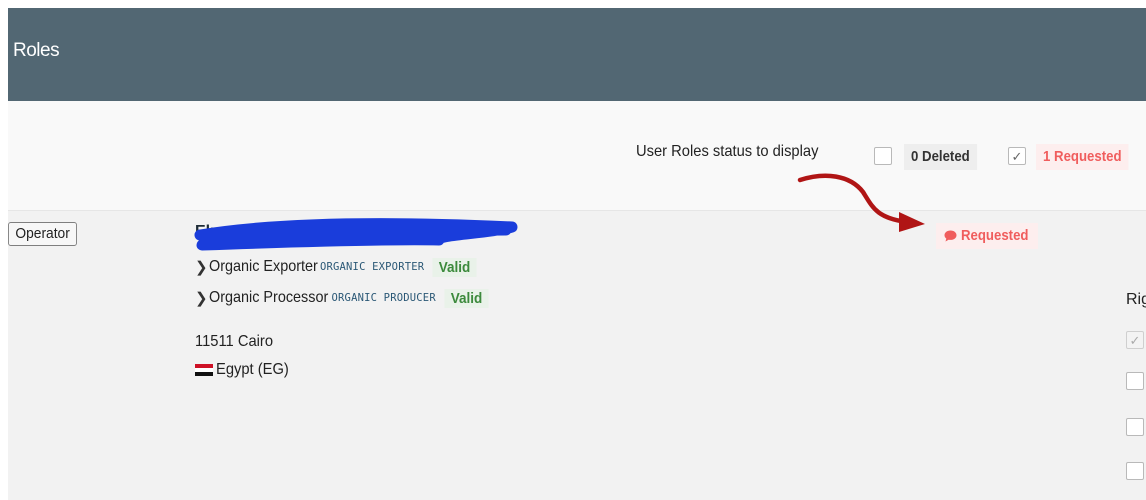 The width and height of the screenshot is (1146, 500). Describe the element at coordinates (861, 202) in the screenshot. I see `annotation-arrow-icon` at that location.